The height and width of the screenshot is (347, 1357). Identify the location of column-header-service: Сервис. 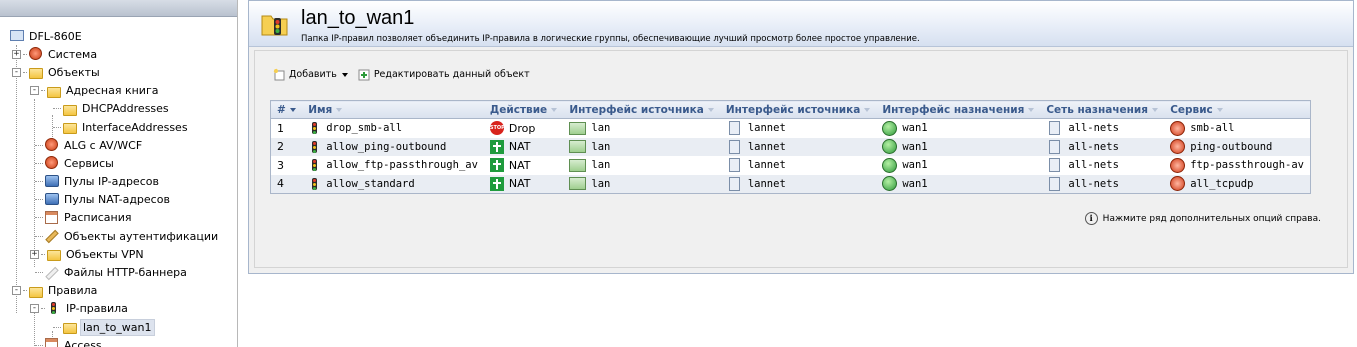
(1237, 109).